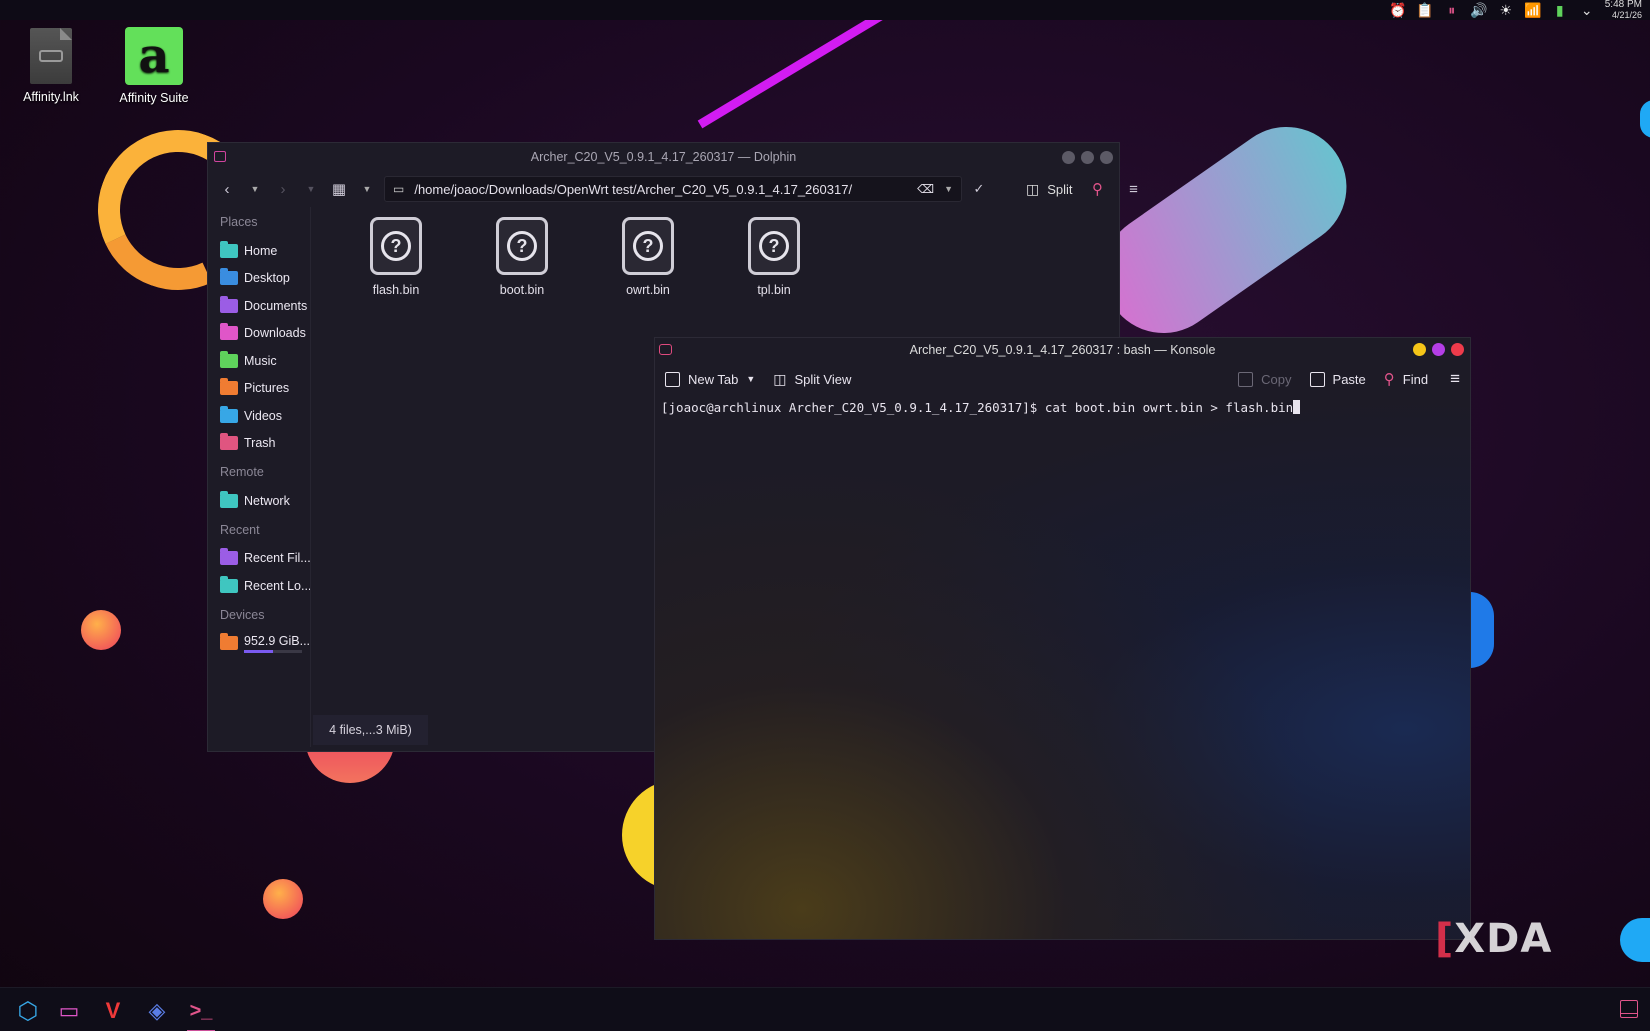  I want to click on panel-divider, so click(310, 477).